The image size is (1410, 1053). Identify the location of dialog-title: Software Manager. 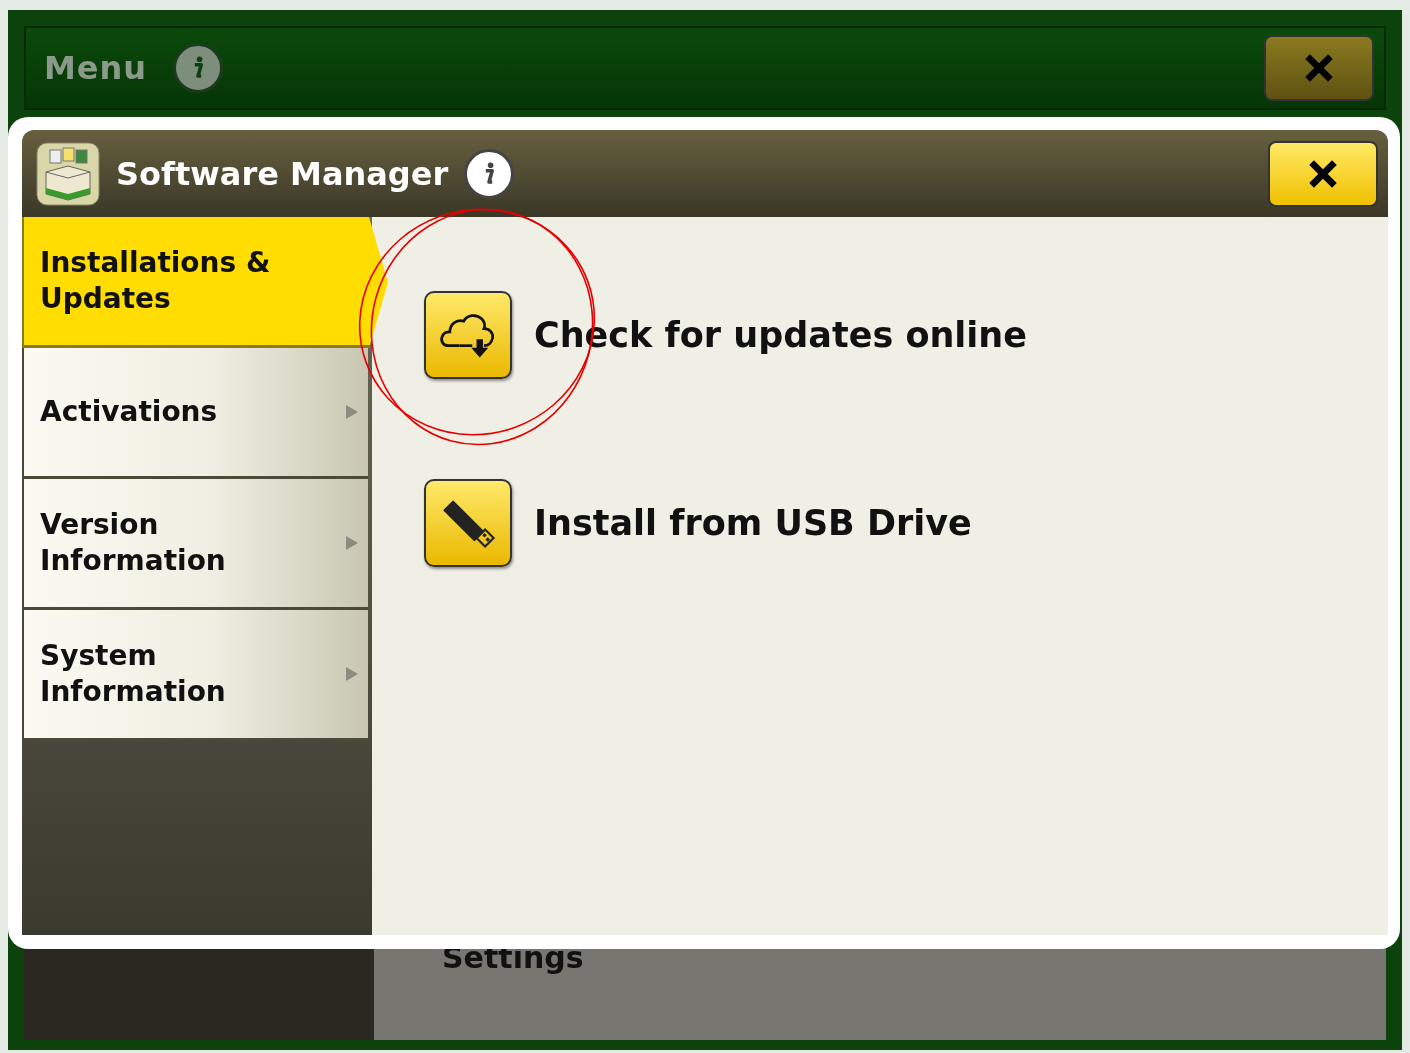
(282, 173).